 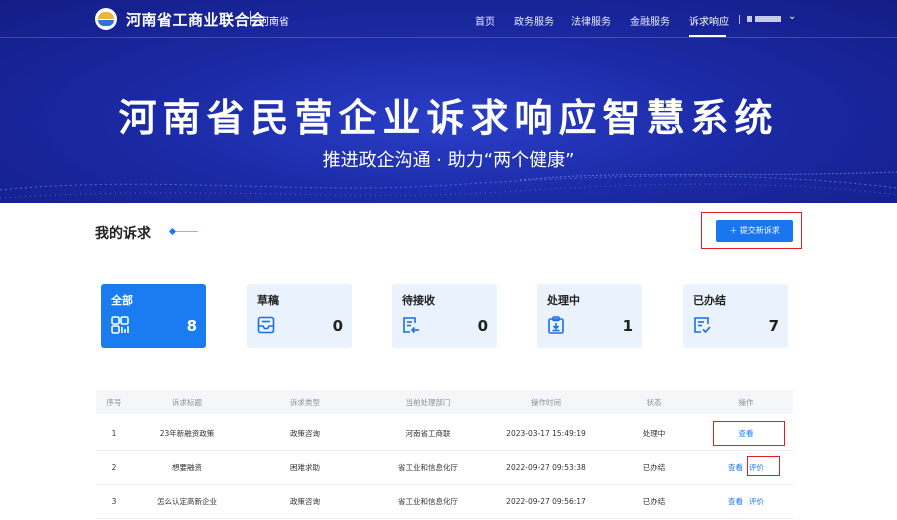 I want to click on table-header-row: 序号 诉求标题 诉求类型 当前处理部门 操作时间 状态 操作, so click(x=444, y=402).